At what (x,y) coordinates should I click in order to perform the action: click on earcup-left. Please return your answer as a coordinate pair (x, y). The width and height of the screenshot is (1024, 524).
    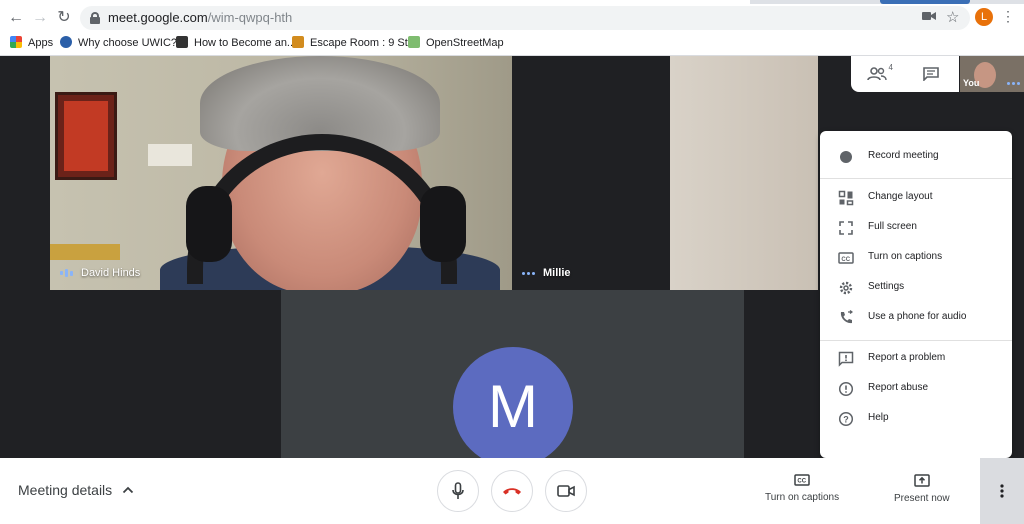
    Looking at the image, I should click on (209, 224).